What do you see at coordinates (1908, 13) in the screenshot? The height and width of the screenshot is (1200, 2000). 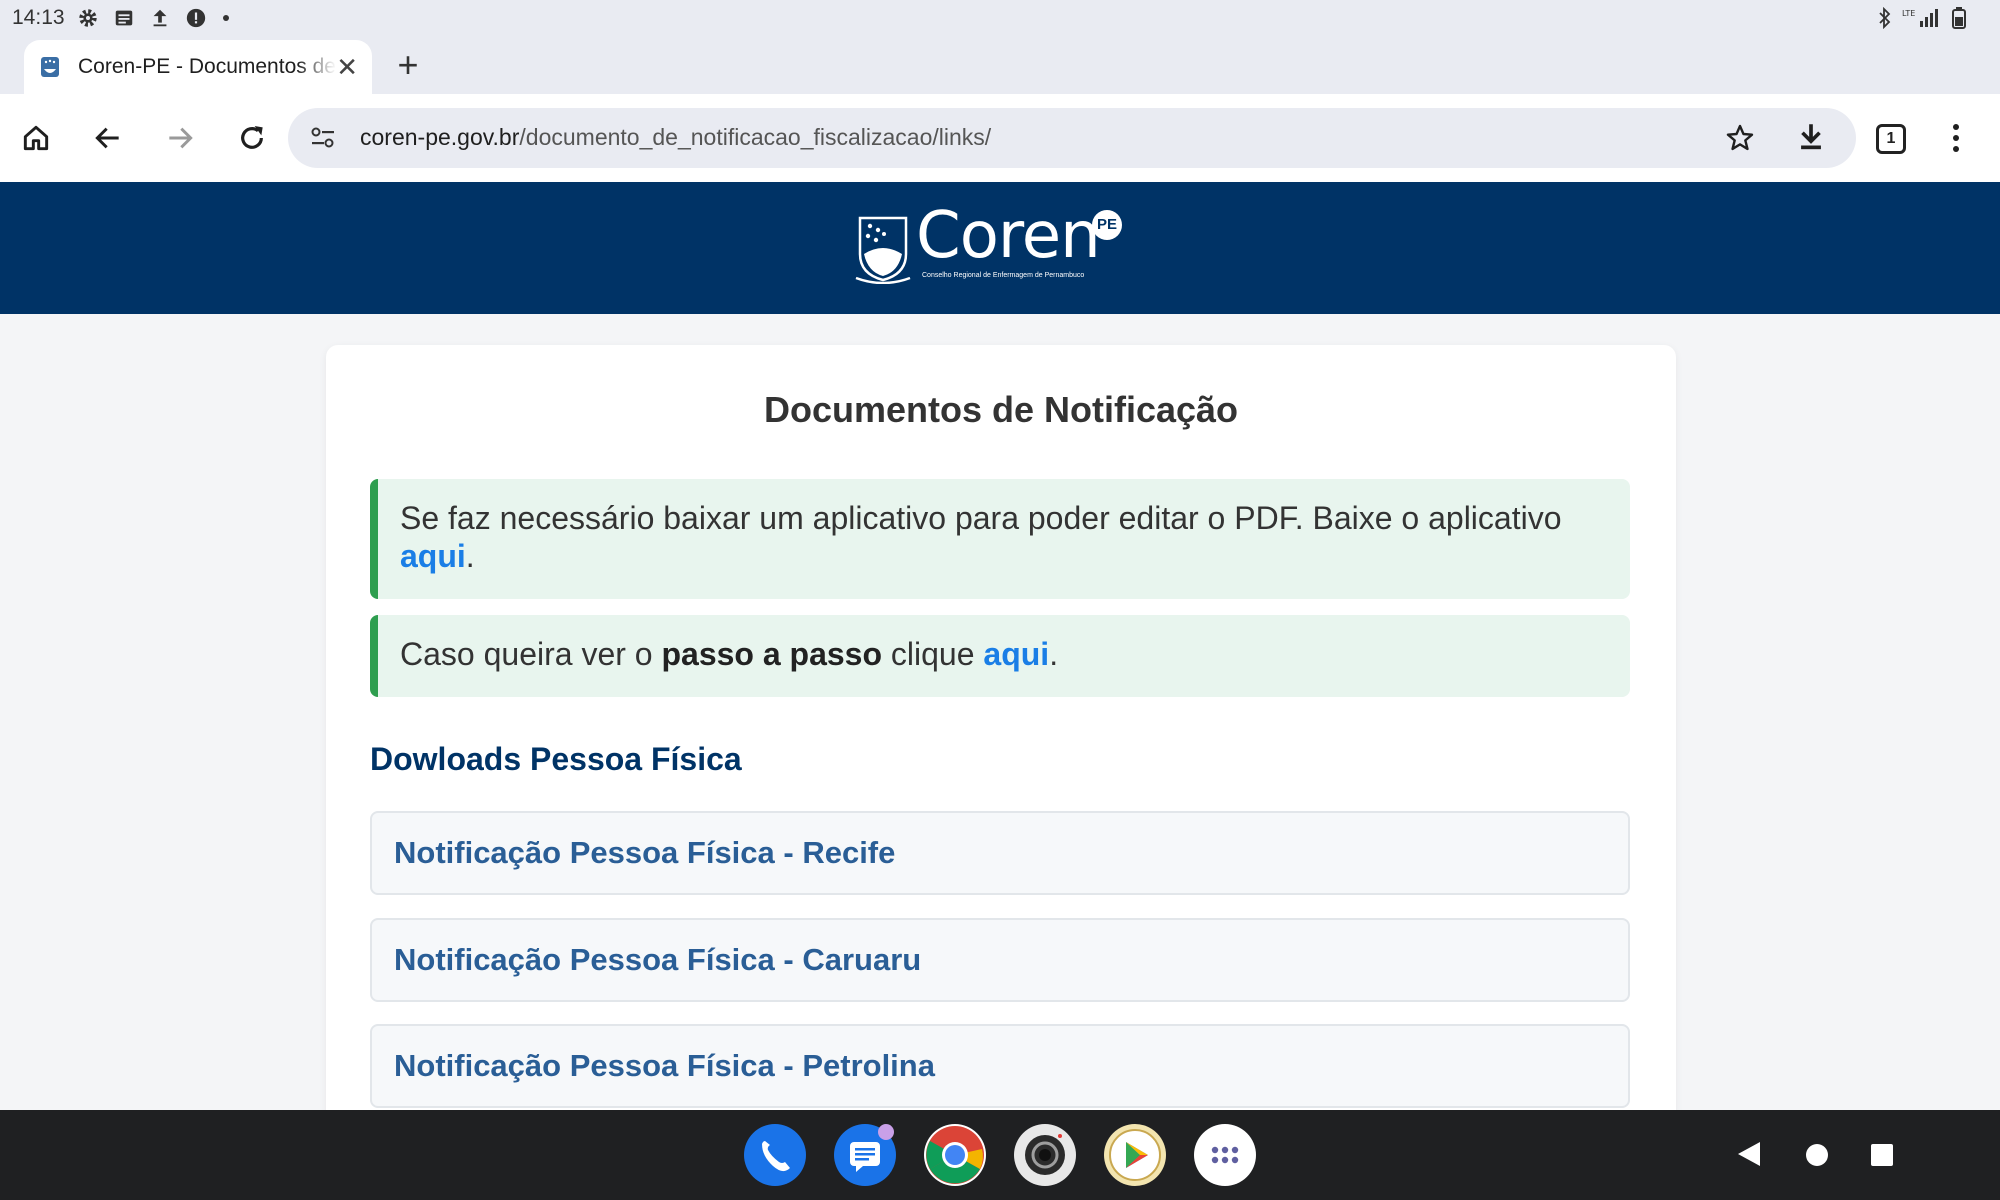 I see `svg-text: LTE` at bounding box center [1908, 13].